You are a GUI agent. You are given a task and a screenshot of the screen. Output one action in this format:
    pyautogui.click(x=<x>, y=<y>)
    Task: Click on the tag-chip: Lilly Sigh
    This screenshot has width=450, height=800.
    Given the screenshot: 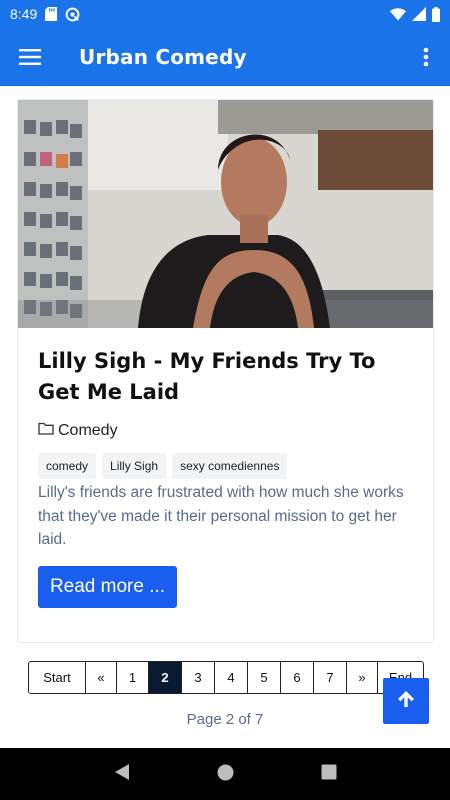 What is the action you would take?
    pyautogui.click(x=134, y=466)
    